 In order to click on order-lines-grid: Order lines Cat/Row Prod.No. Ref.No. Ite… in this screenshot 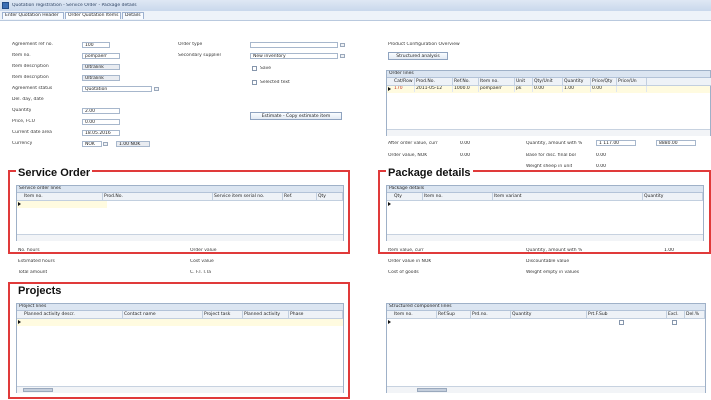, I will do `click(548, 103)`.